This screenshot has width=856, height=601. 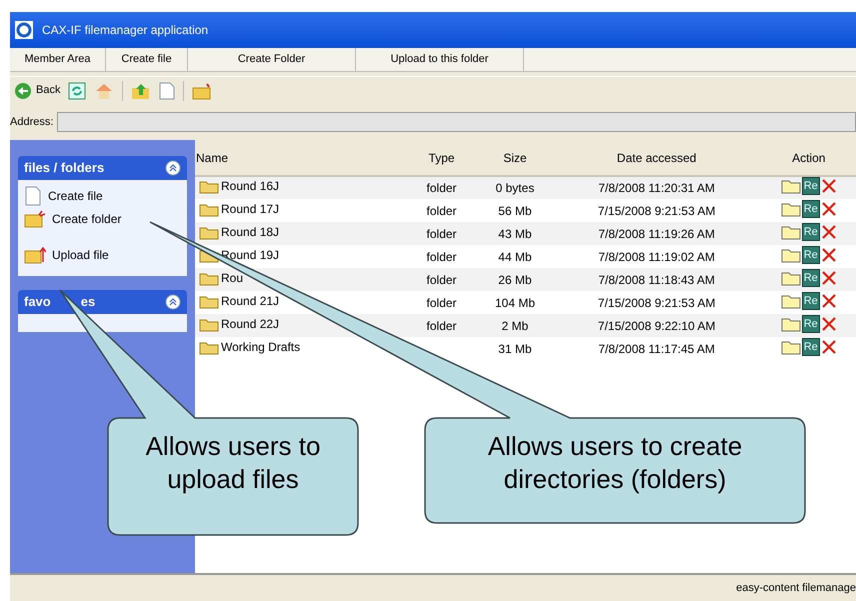 What do you see at coordinates (515, 233) in the screenshot?
I see `table-cell: 43 Mb` at bounding box center [515, 233].